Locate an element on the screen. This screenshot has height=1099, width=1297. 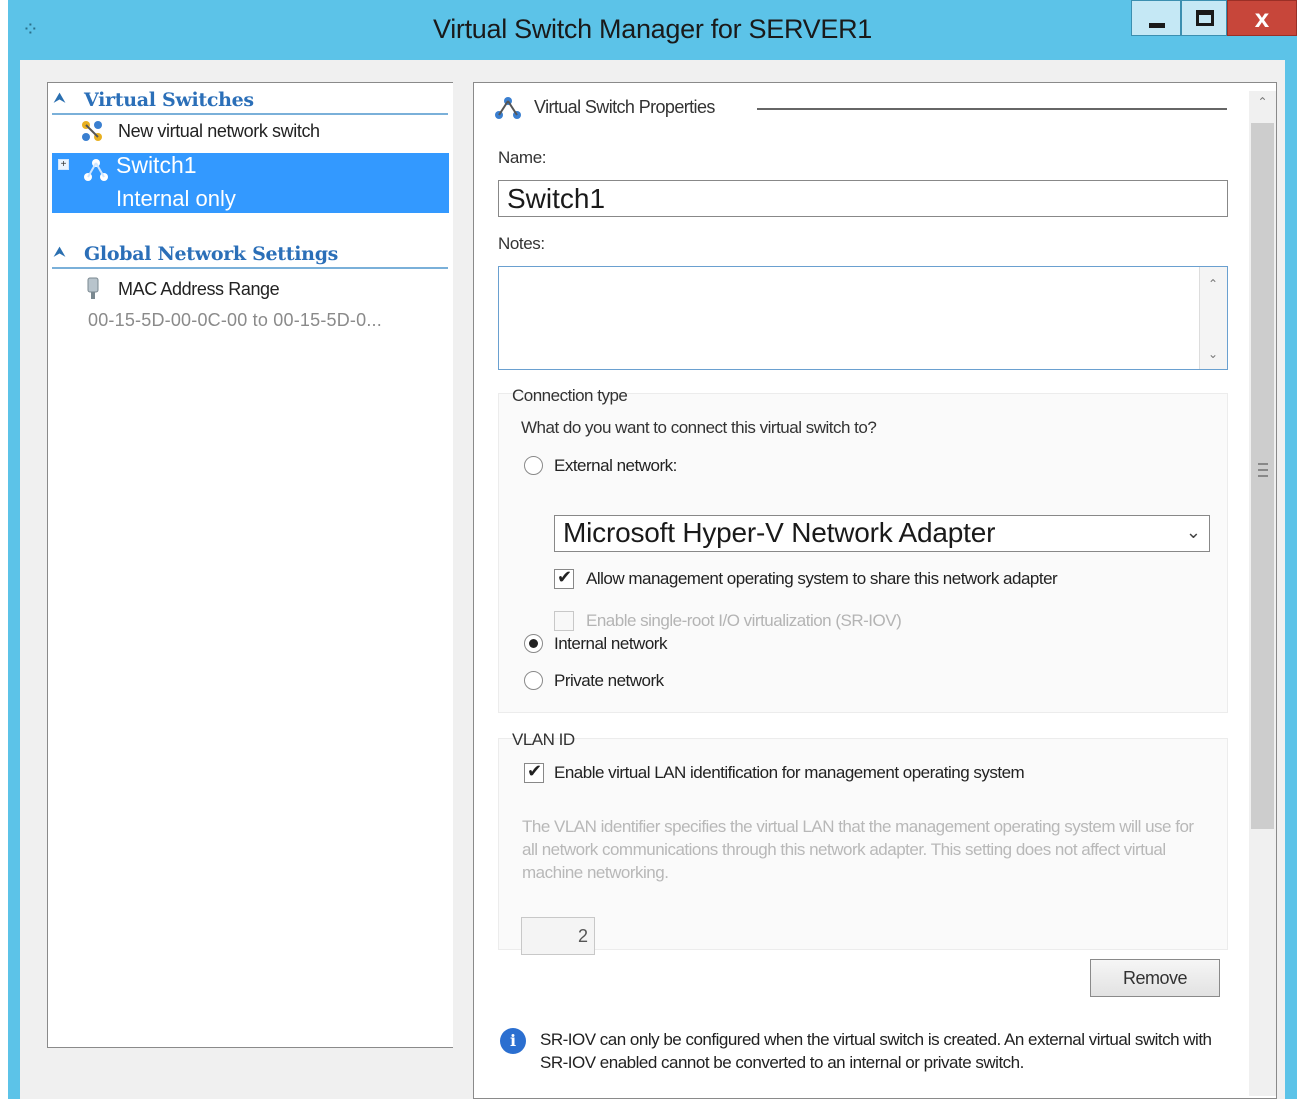
close-button: x is located at coordinates (1262, 18).